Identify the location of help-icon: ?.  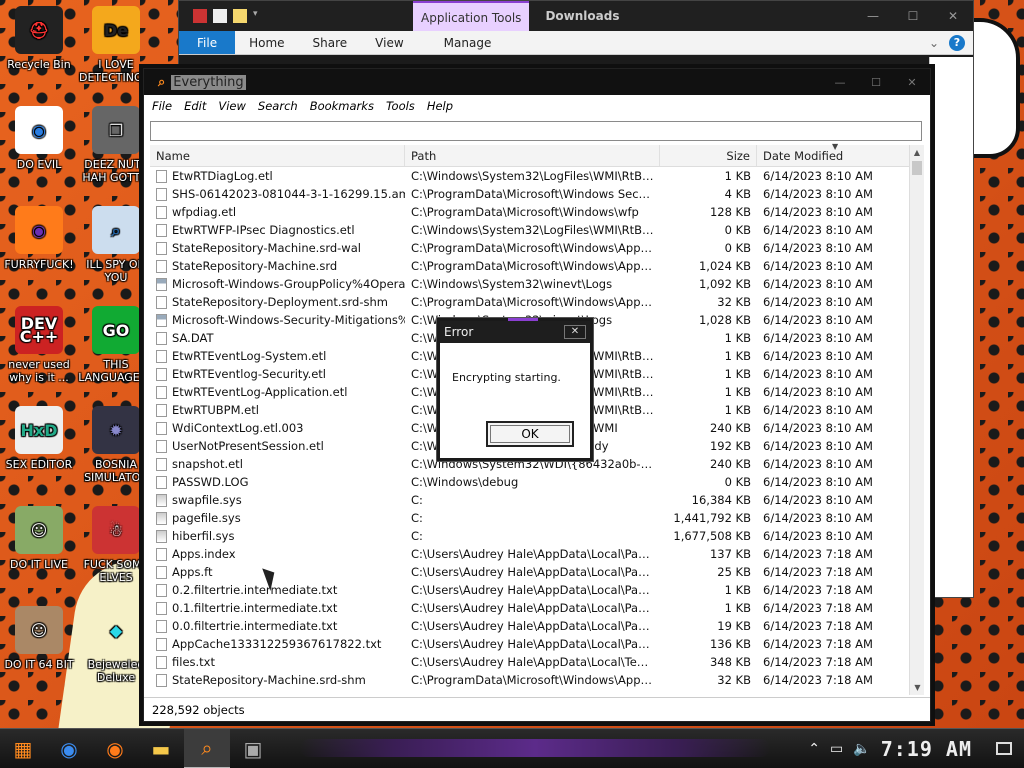
(957, 43).